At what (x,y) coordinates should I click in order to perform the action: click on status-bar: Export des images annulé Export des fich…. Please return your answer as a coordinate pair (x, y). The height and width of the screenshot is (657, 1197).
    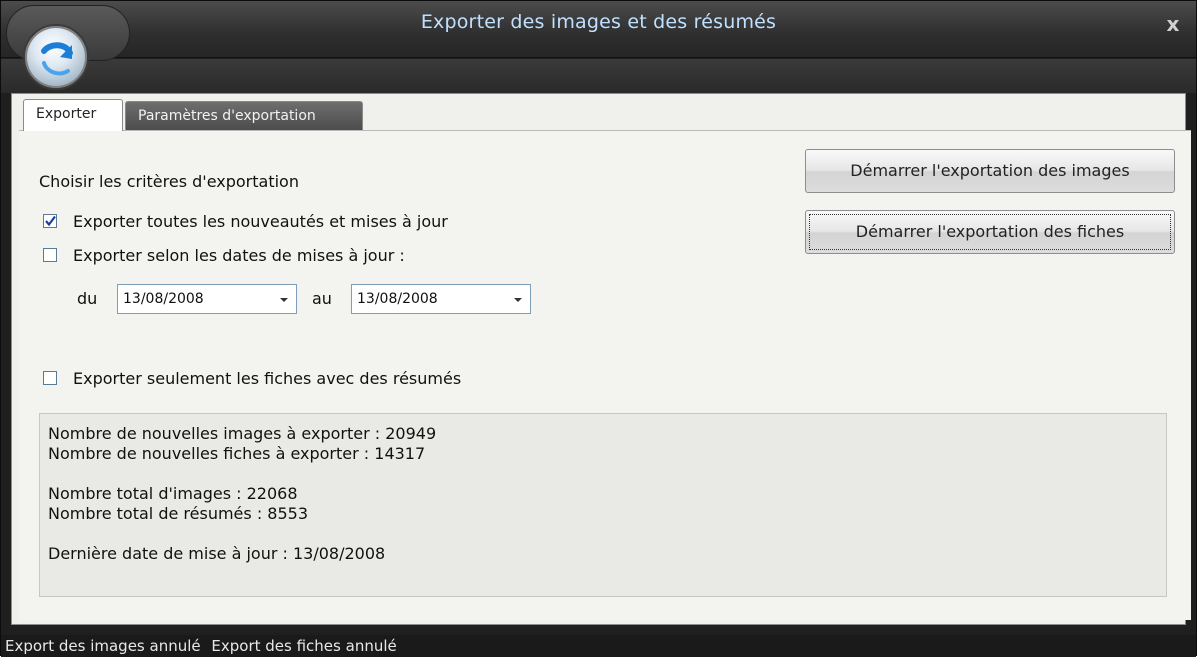
    Looking at the image, I should click on (598, 646).